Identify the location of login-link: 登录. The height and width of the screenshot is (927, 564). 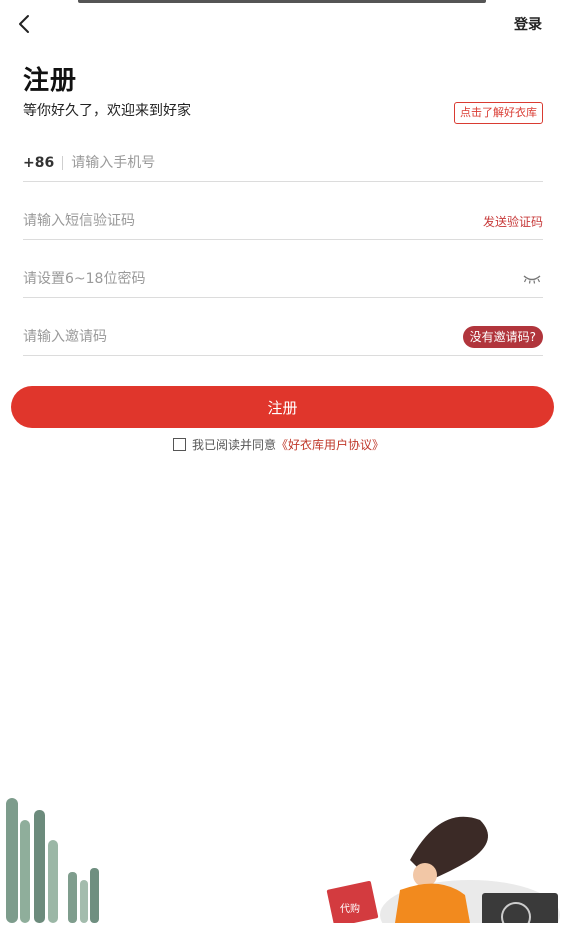
(528, 24).